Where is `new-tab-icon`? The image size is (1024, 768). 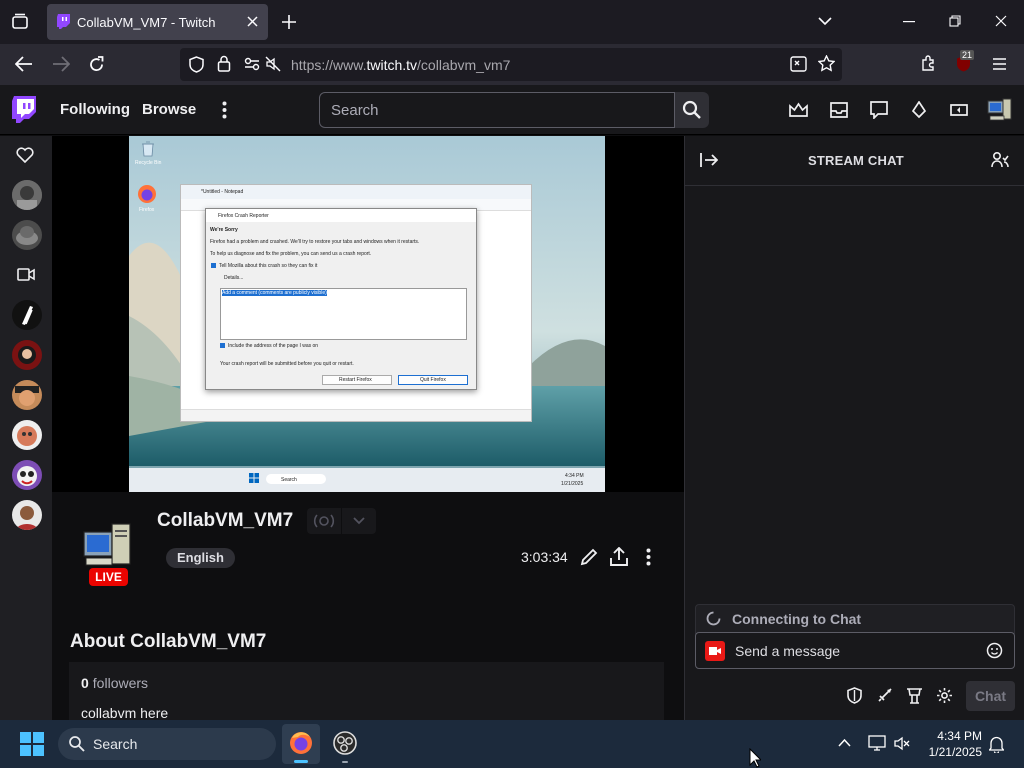 new-tab-icon is located at coordinates (289, 22).